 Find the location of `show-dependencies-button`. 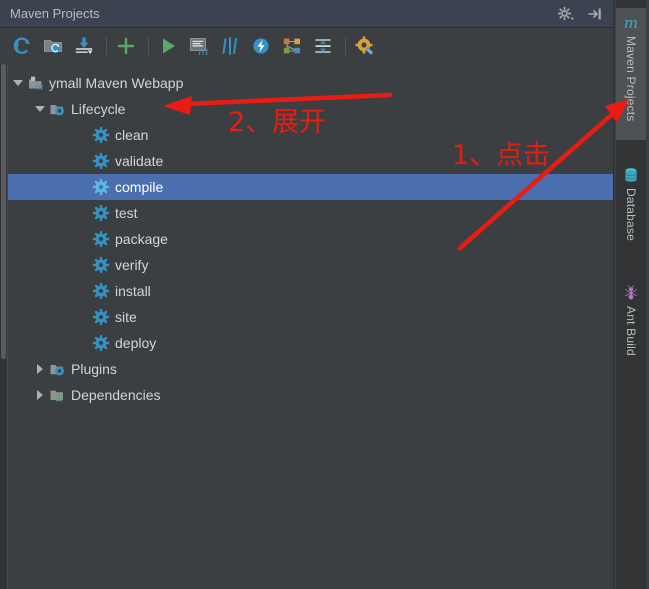

show-dependencies-button is located at coordinates (292, 46).